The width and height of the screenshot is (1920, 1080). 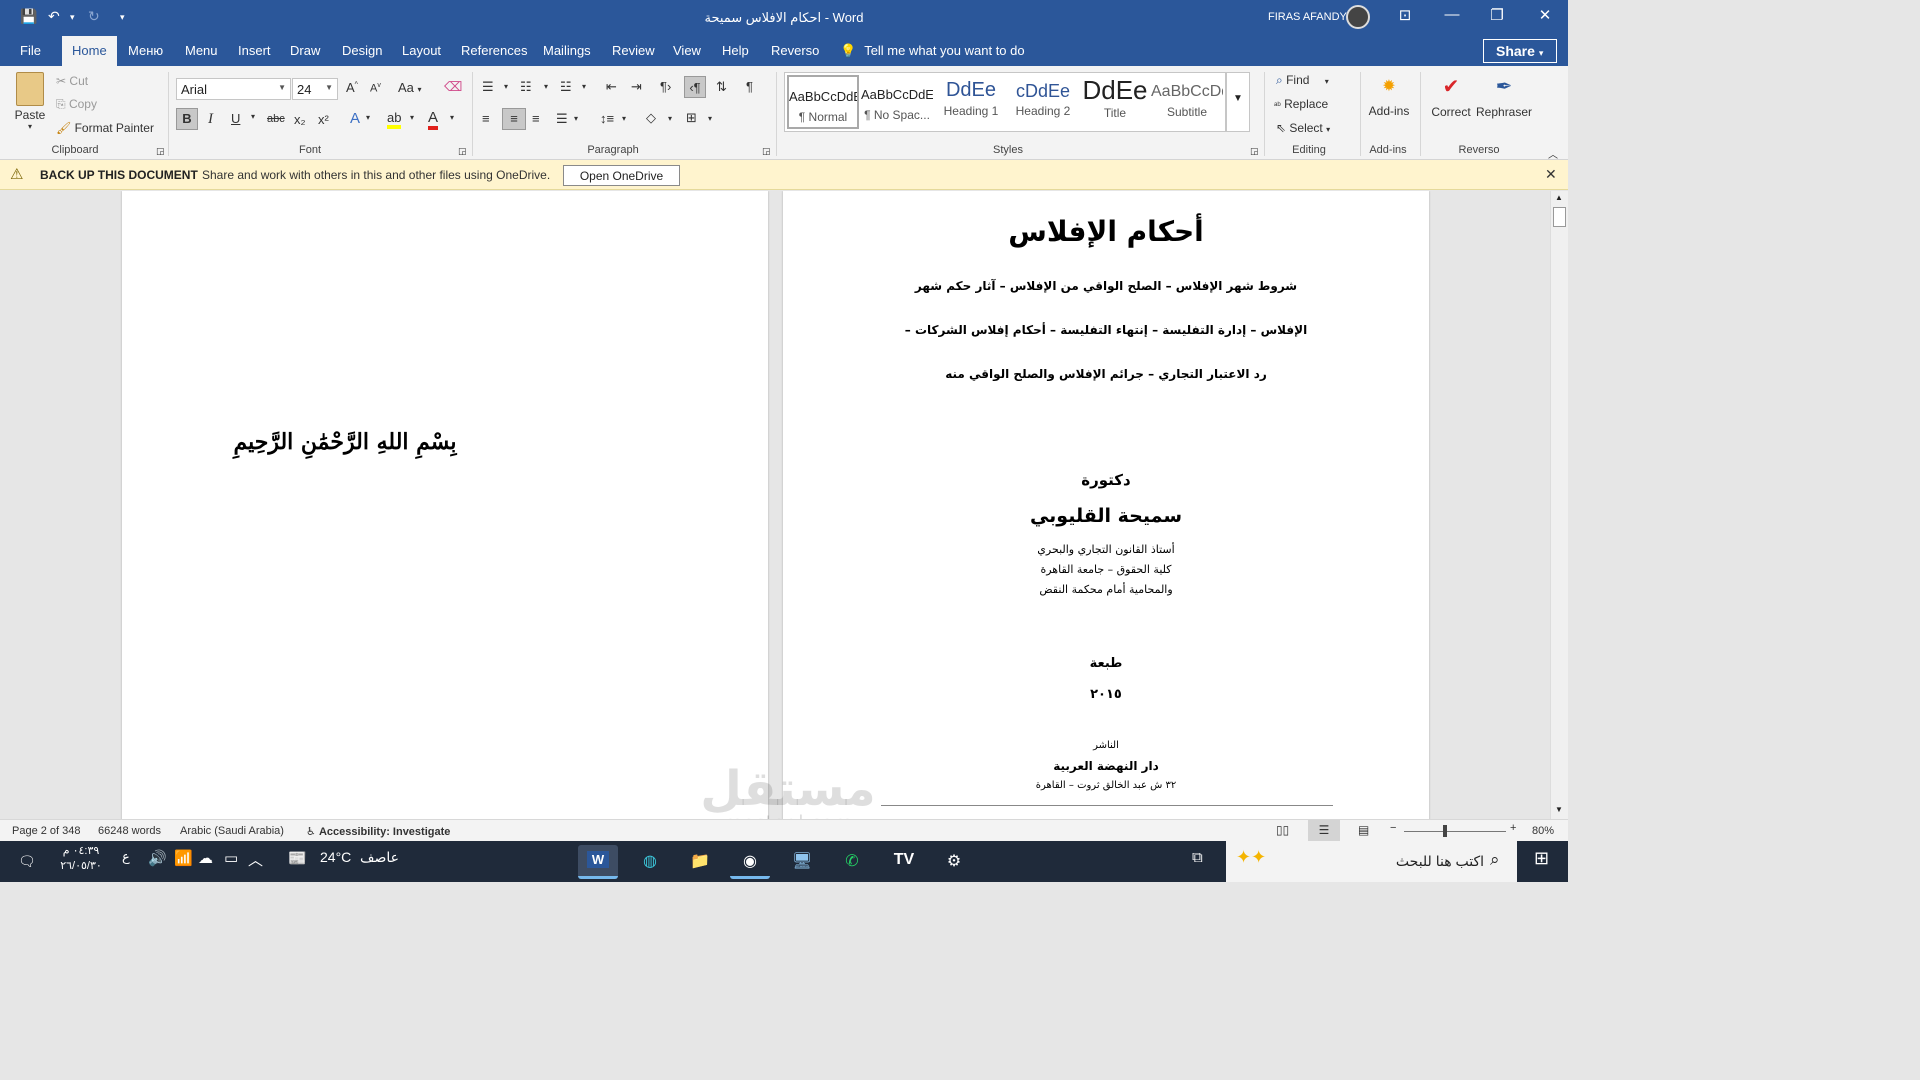 What do you see at coordinates (1197, 857) in the screenshot?
I see `task-view-icon: ⧉` at bounding box center [1197, 857].